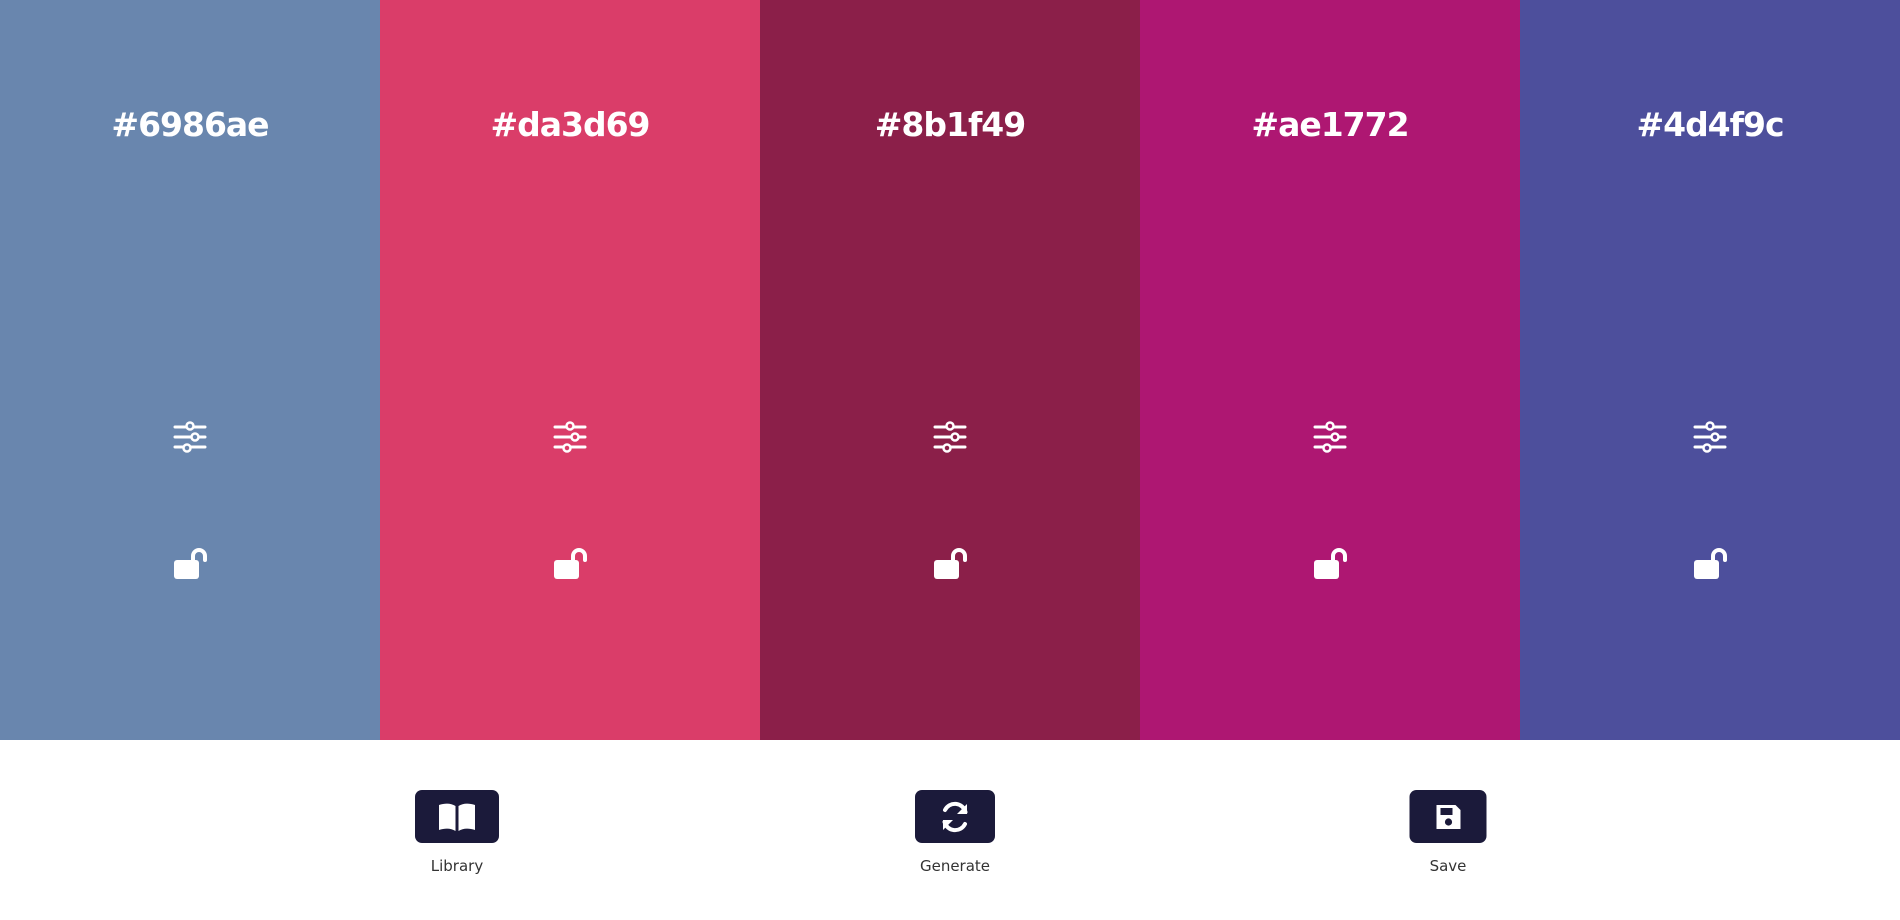 This screenshot has height=920, width=1900. I want to click on generate-button, so click(955, 816).